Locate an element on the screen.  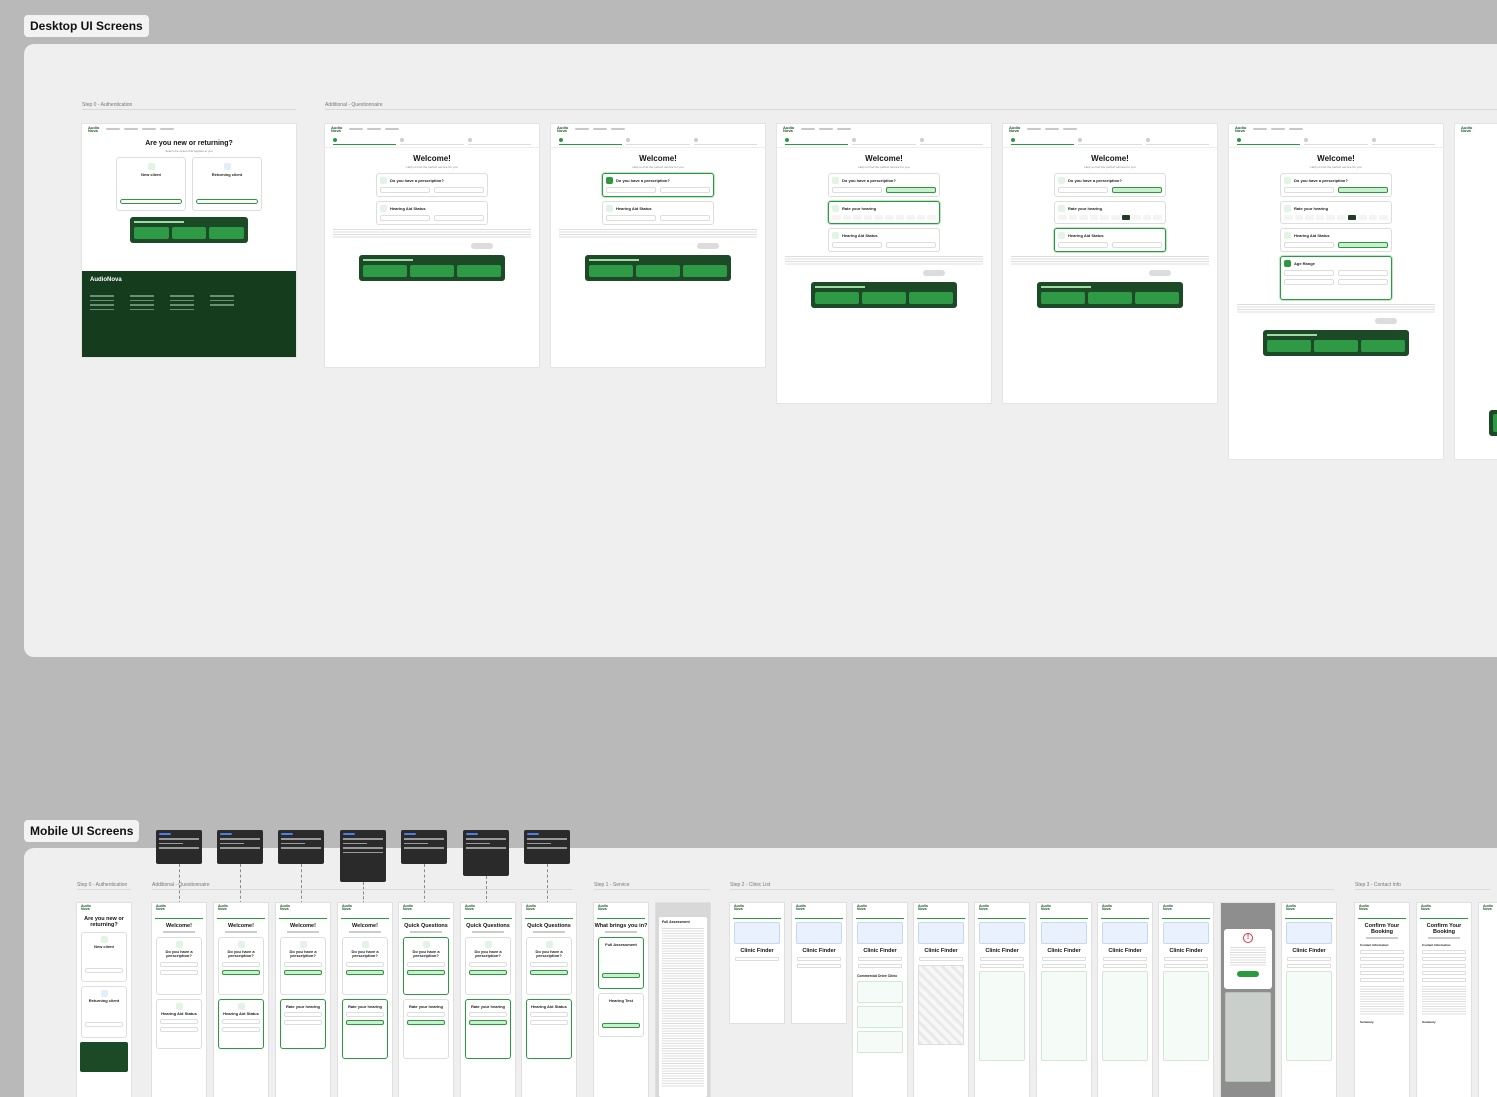
clinic-map is located at coordinates (941, 1005).